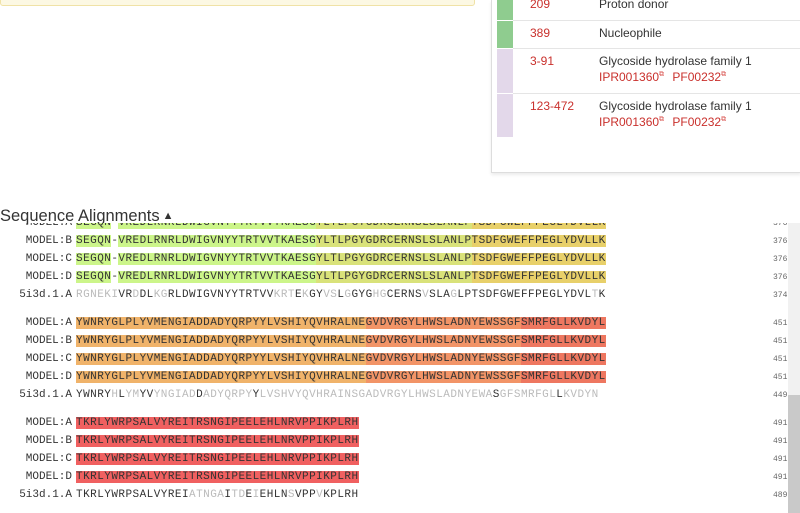  Describe the element at coordinates (552, 106) in the screenshot. I see `feature-position-link: 123-472` at that location.